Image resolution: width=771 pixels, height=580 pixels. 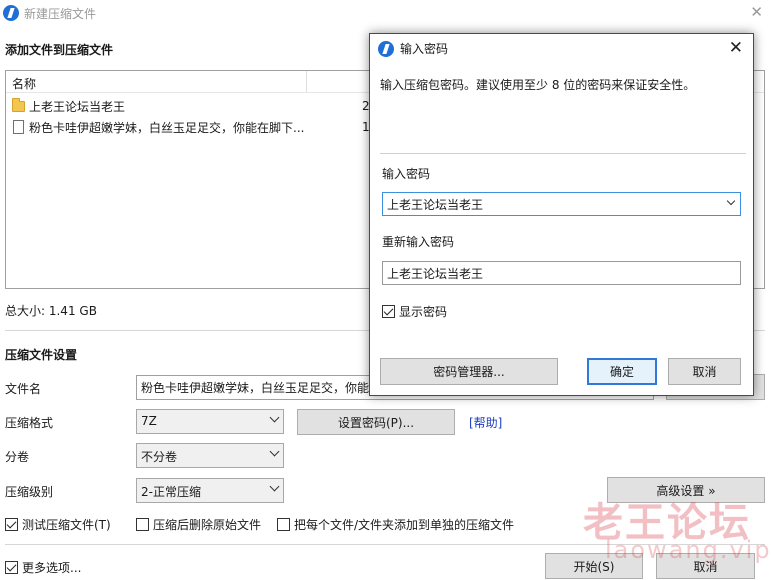 What do you see at coordinates (385, 13) in the screenshot?
I see `main-titlebar: 新建压缩文件 ✕` at bounding box center [385, 13].